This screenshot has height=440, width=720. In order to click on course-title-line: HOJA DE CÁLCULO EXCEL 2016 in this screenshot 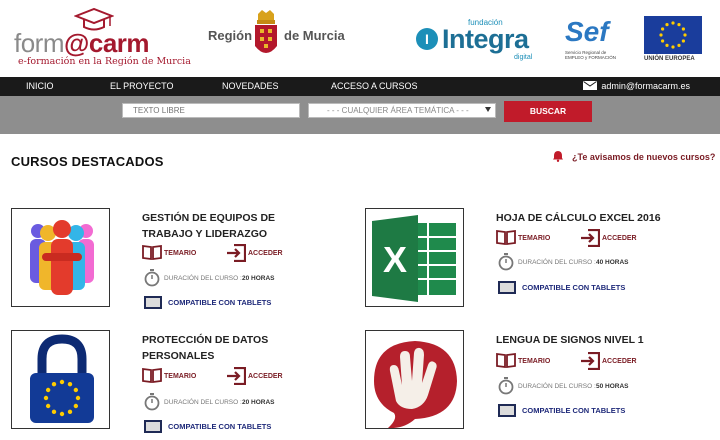, I will do `click(578, 218)`.